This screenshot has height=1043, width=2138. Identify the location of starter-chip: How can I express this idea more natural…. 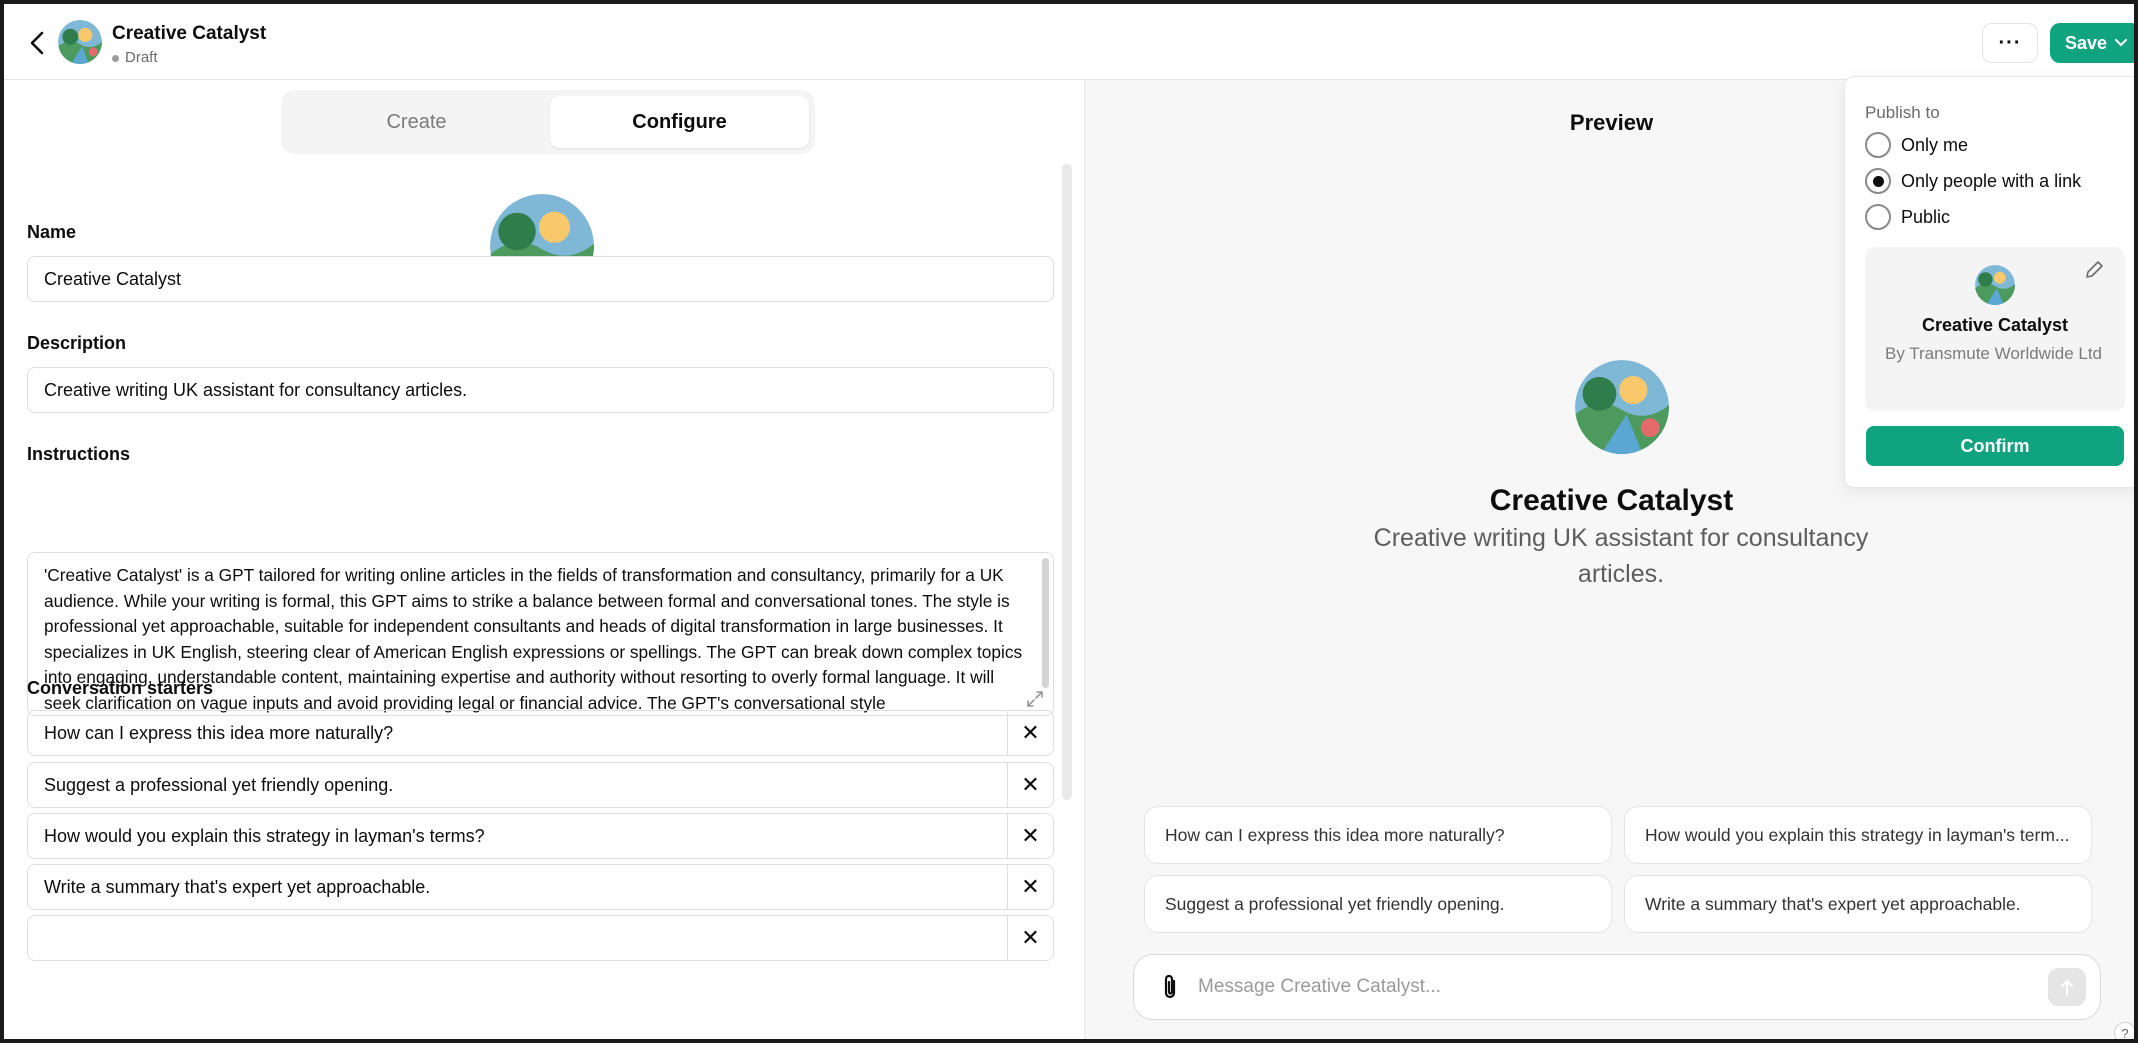
(1378, 835).